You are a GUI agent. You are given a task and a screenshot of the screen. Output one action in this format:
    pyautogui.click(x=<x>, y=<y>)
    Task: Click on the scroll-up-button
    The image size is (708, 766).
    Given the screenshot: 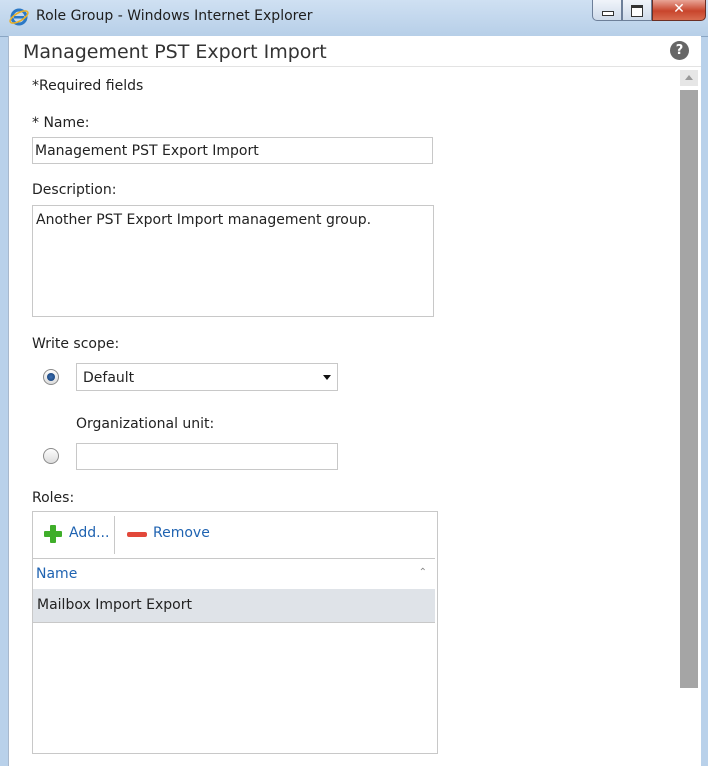 What is the action you would take?
    pyautogui.click(x=689, y=78)
    